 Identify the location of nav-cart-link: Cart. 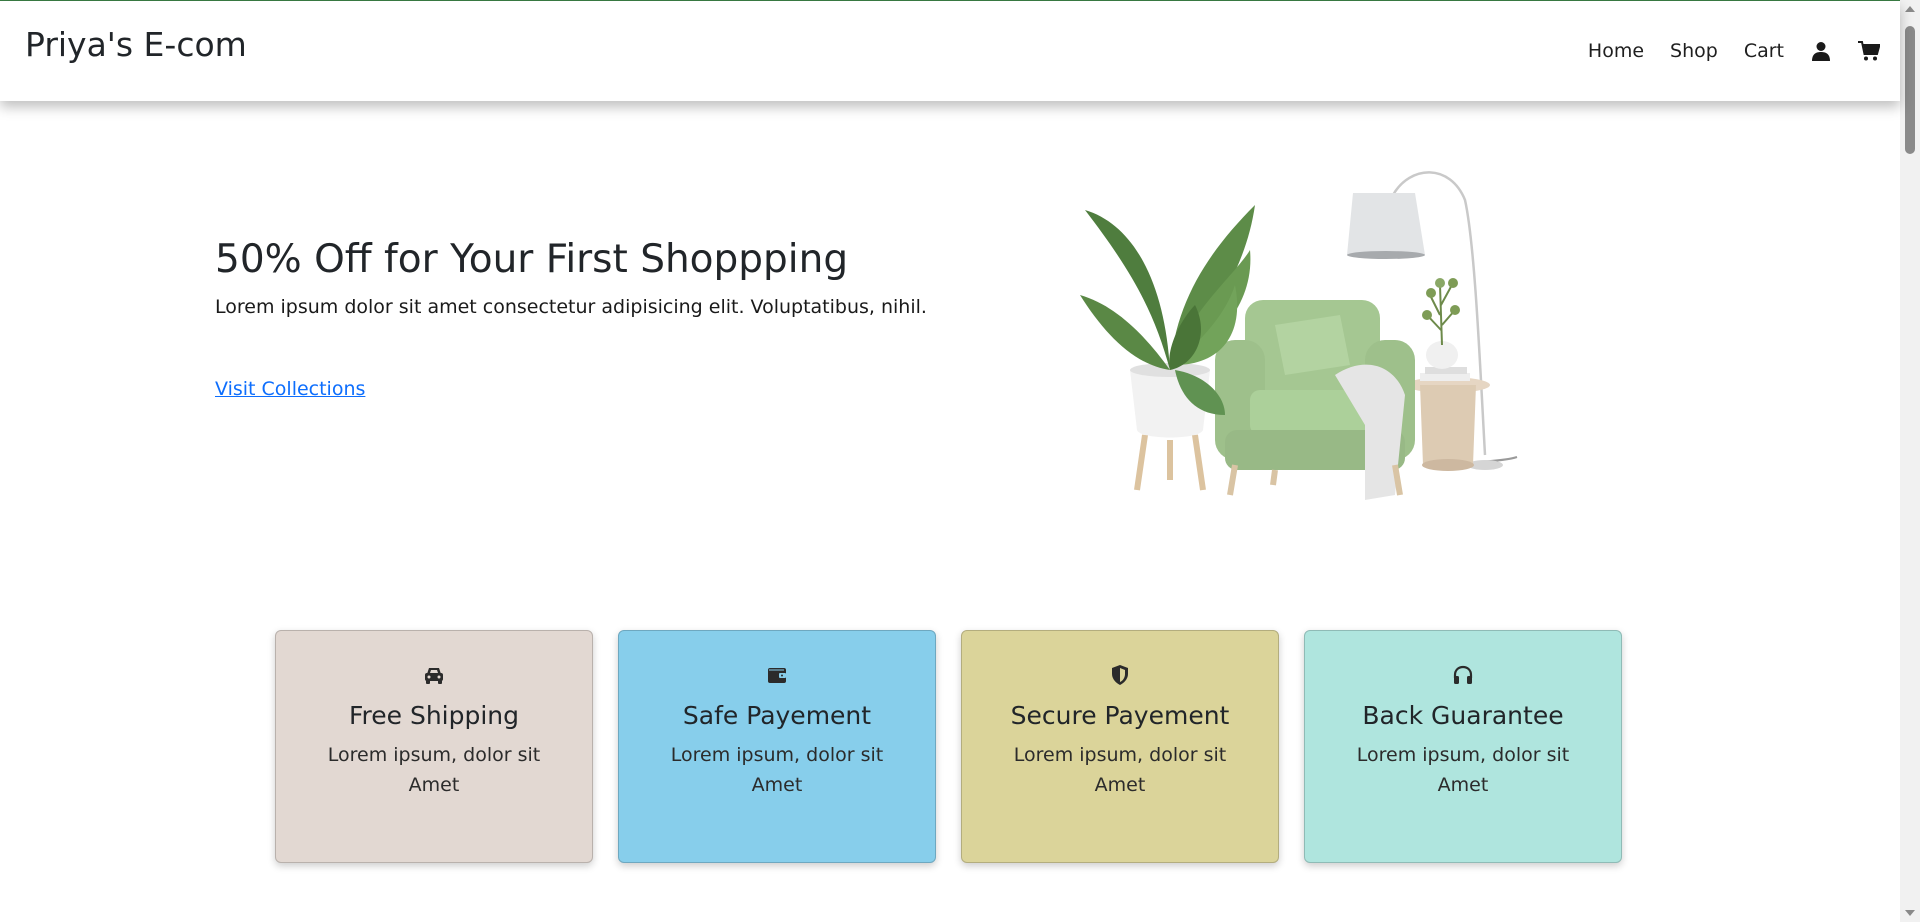
(1764, 51).